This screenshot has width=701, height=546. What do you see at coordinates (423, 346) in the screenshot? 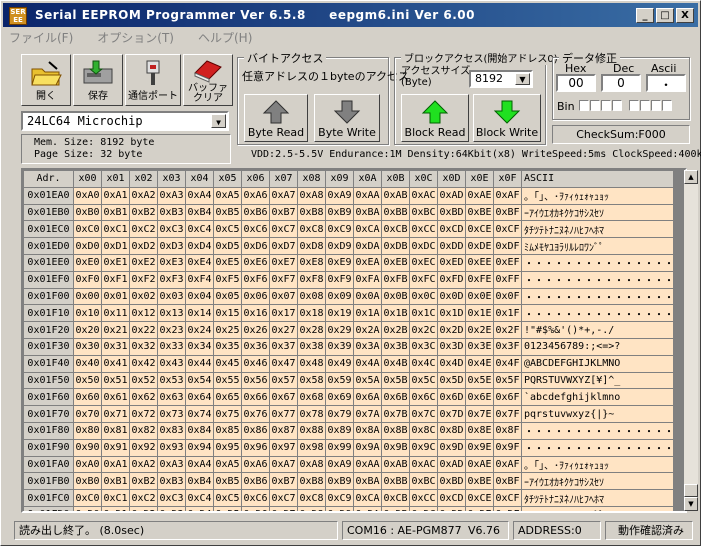
I see `byte-cell: 0x3C` at bounding box center [423, 346].